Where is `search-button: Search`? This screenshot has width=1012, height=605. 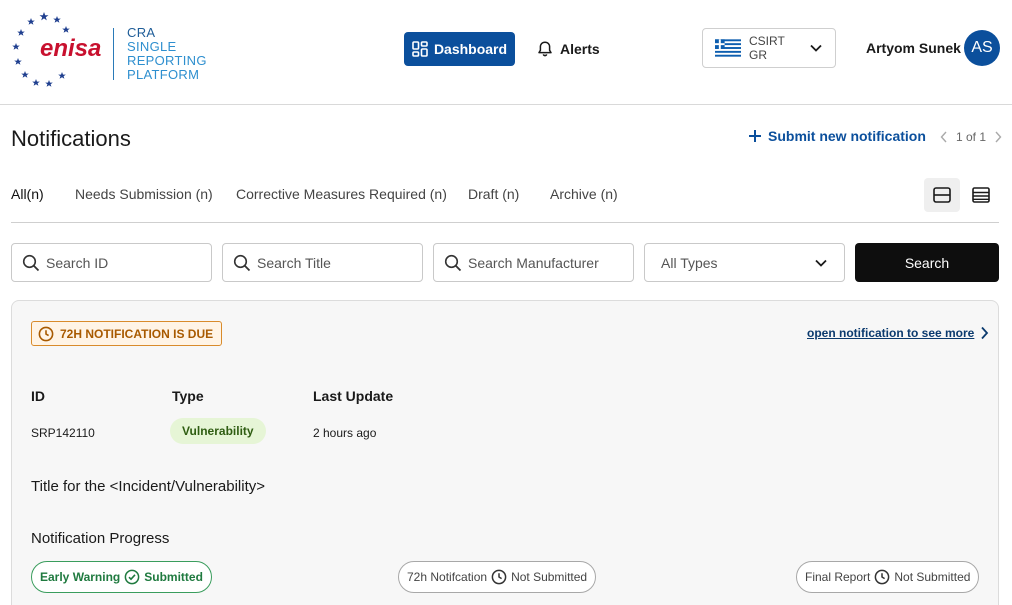 search-button: Search is located at coordinates (927, 262).